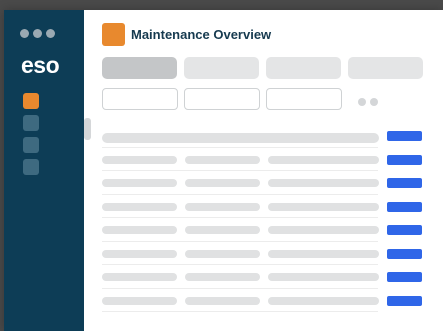  I want to click on sidebar-resize-handle, so click(87, 129).